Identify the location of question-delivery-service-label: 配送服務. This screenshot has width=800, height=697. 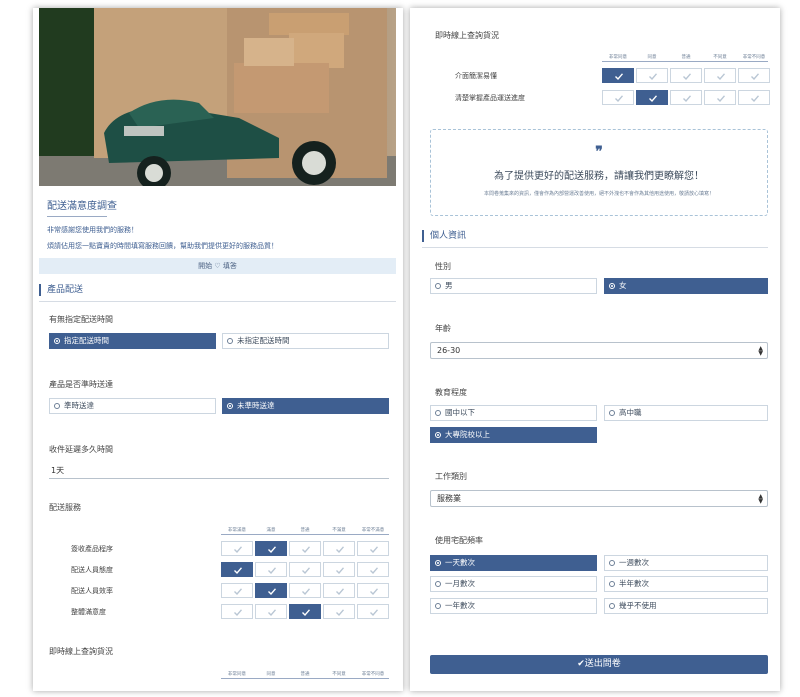
(65, 507).